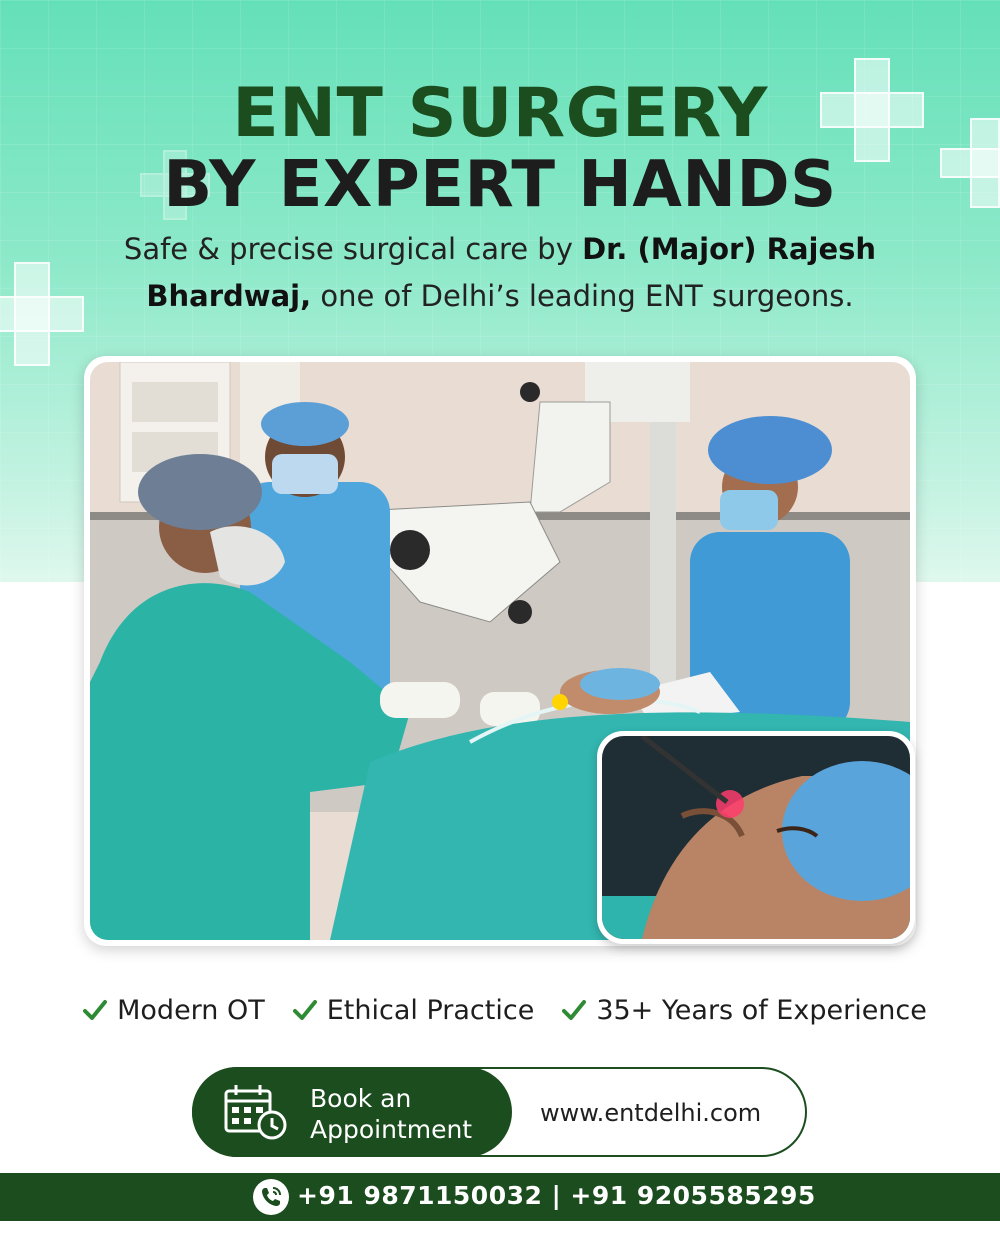 This screenshot has width=1000, height=1250. I want to click on website-link: www.entdelhi.com, so click(650, 1113).